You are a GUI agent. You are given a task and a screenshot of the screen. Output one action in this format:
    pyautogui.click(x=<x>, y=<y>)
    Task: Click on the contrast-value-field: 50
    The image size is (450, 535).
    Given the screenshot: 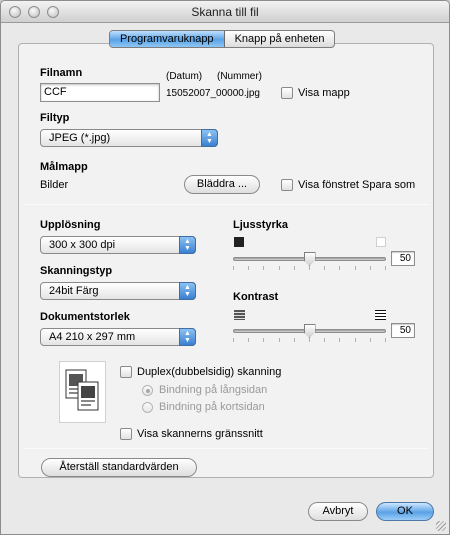 What is the action you would take?
    pyautogui.click(x=403, y=330)
    